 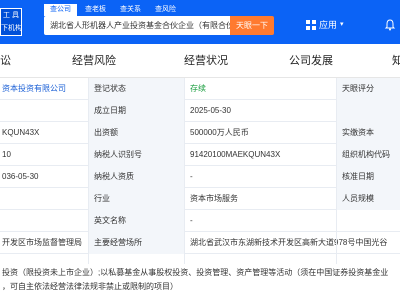 What do you see at coordinates (214, 198) in the screenshot?
I see `field-value: 资本市场服务` at bounding box center [214, 198].